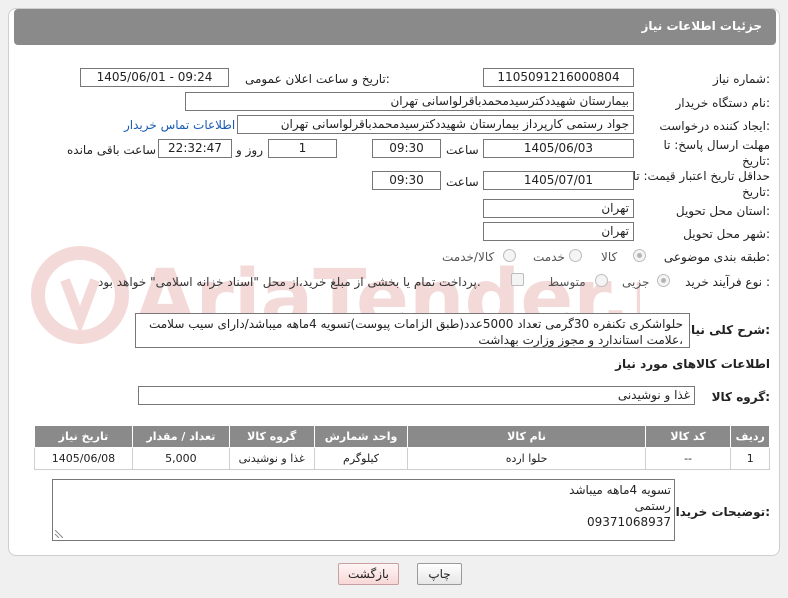  What do you see at coordinates (395, 27) in the screenshot?
I see `header-bar: جزئیات اطلاعات نیاز` at bounding box center [395, 27].